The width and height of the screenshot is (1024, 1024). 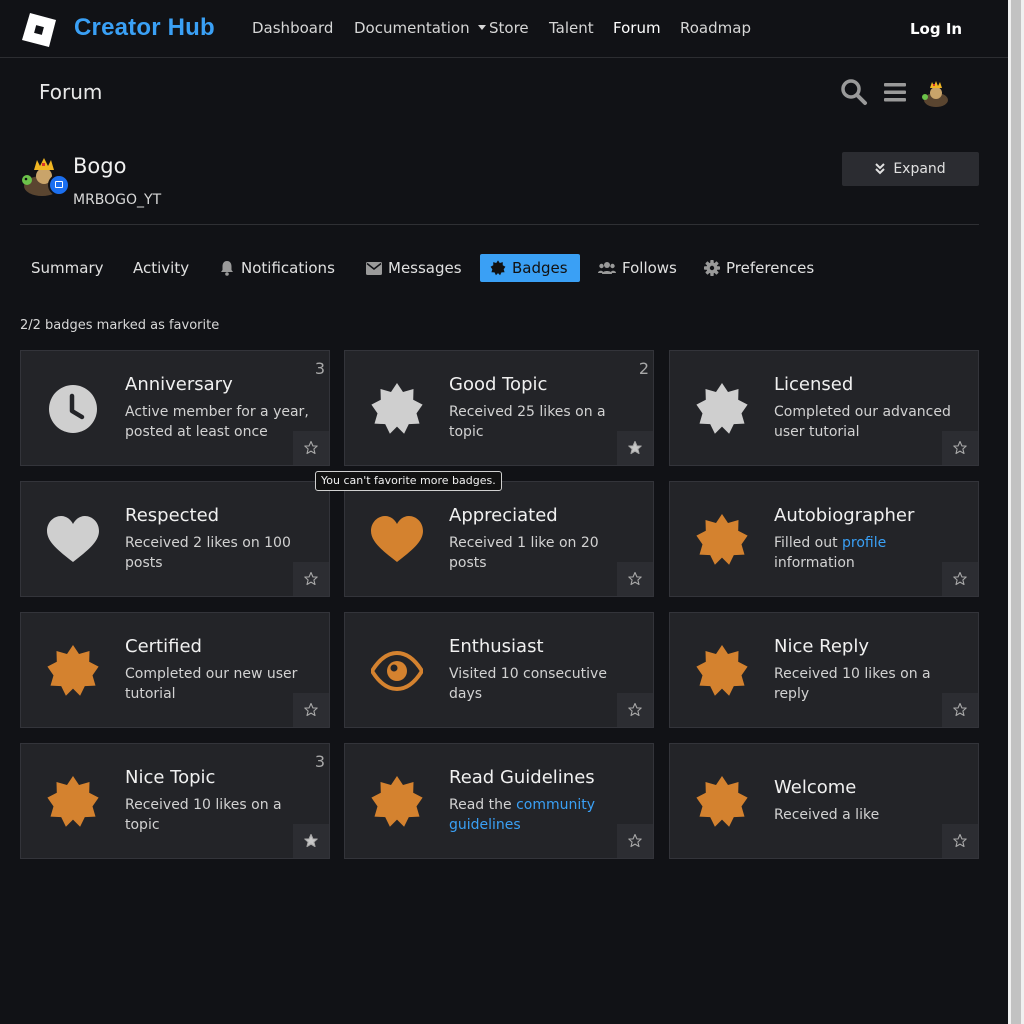 I want to click on badge-text: Appreciated Received 1 like on 20 posts, so click(x=542, y=539).